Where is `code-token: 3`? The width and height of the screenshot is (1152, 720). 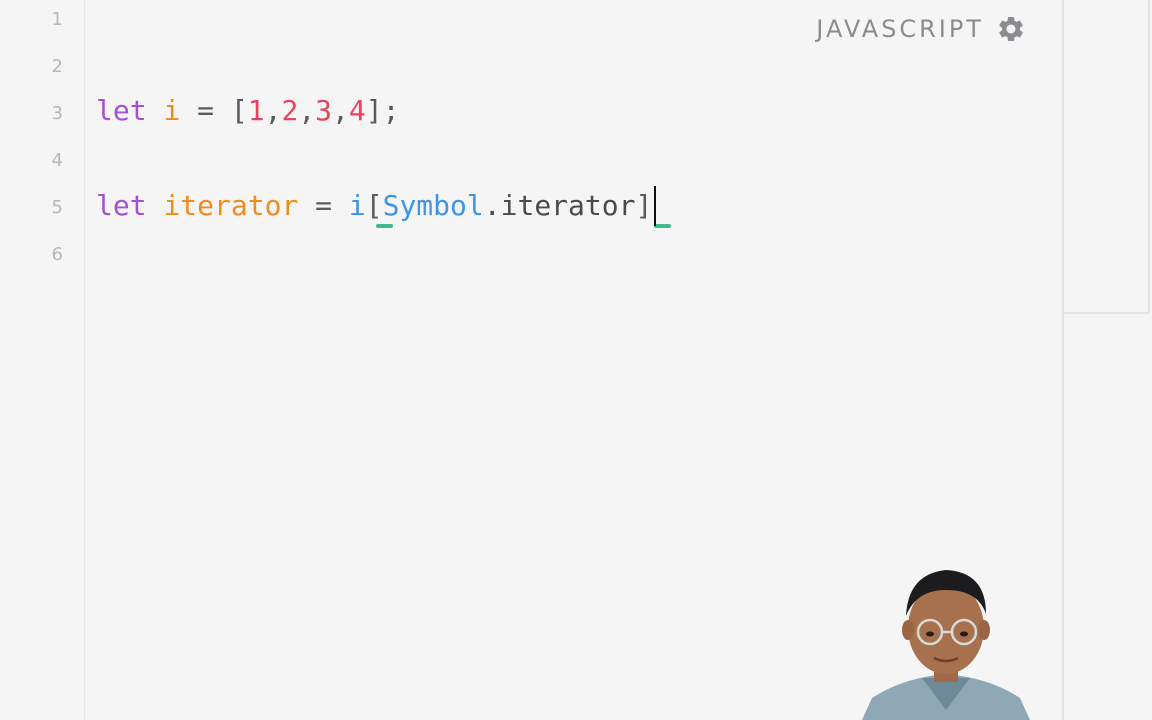 code-token: 3 is located at coordinates (324, 110).